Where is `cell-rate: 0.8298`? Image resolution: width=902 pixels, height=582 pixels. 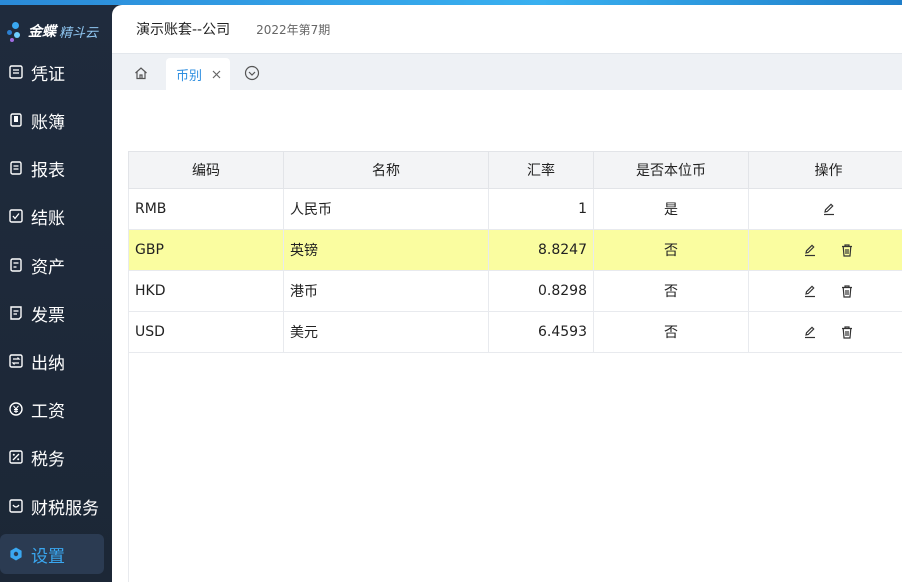
cell-rate: 0.8298 is located at coordinates (541, 291).